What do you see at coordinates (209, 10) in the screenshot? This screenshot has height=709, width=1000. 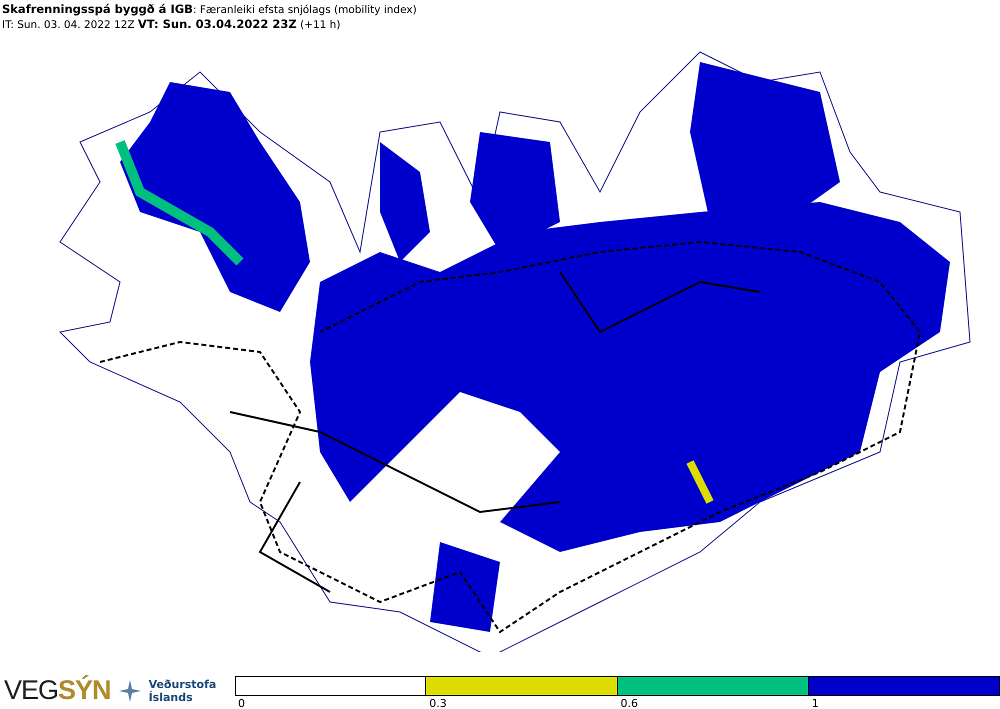 I see `map-title: Skafrenningsspá byggð á IGB: Færanleiki efsta snjólags (mobility index)` at bounding box center [209, 10].